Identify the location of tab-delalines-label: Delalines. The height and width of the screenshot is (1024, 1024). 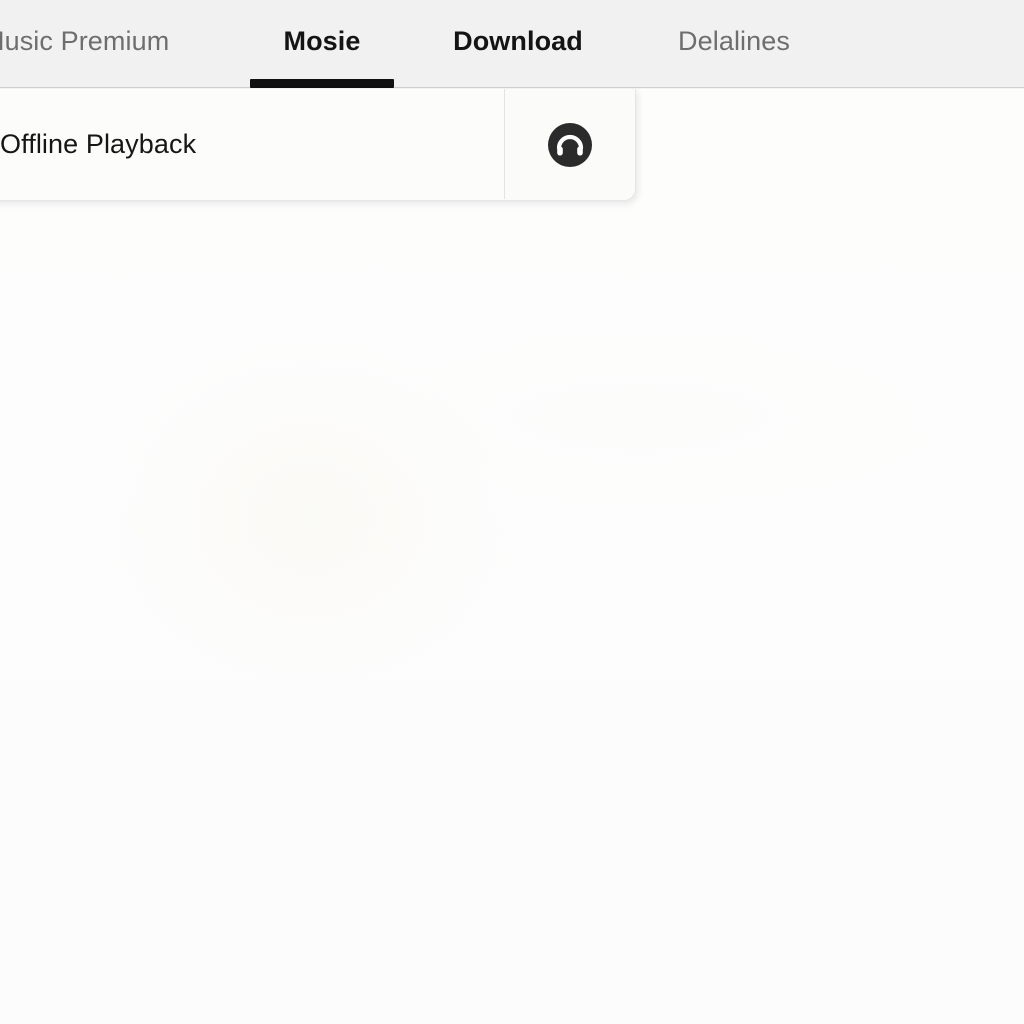
(734, 41).